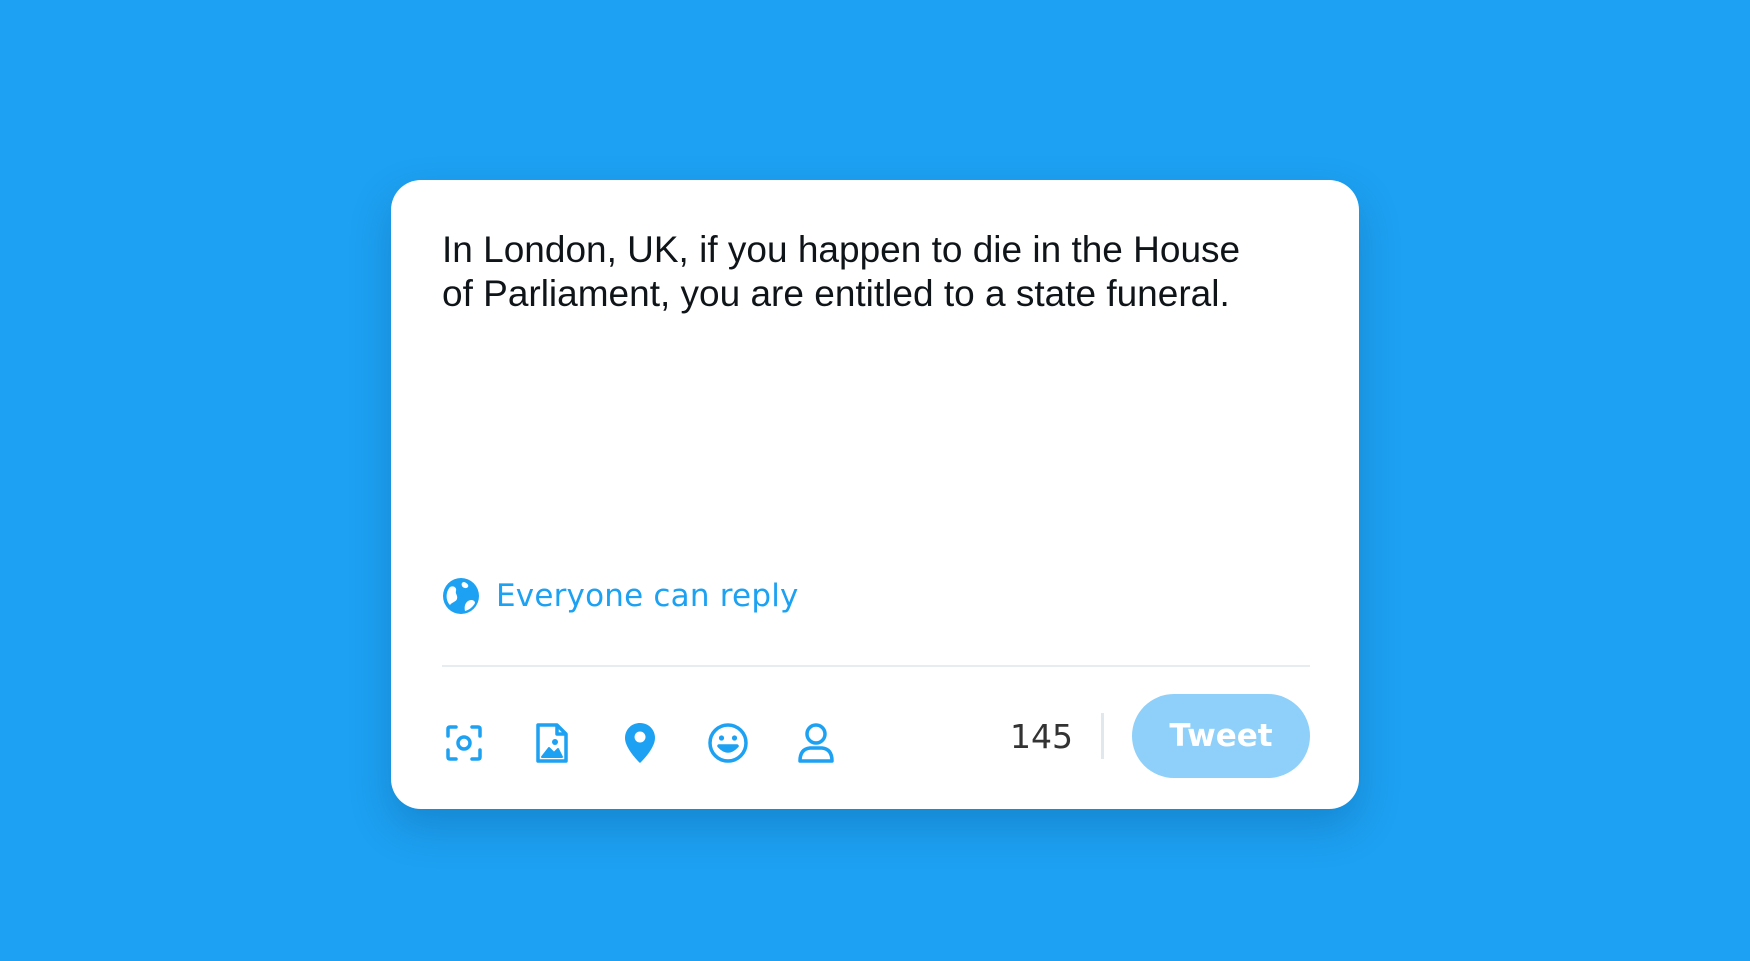 The image size is (1750, 961). What do you see at coordinates (647, 596) in the screenshot?
I see `reply-setting-label: Everyone can reply` at bounding box center [647, 596].